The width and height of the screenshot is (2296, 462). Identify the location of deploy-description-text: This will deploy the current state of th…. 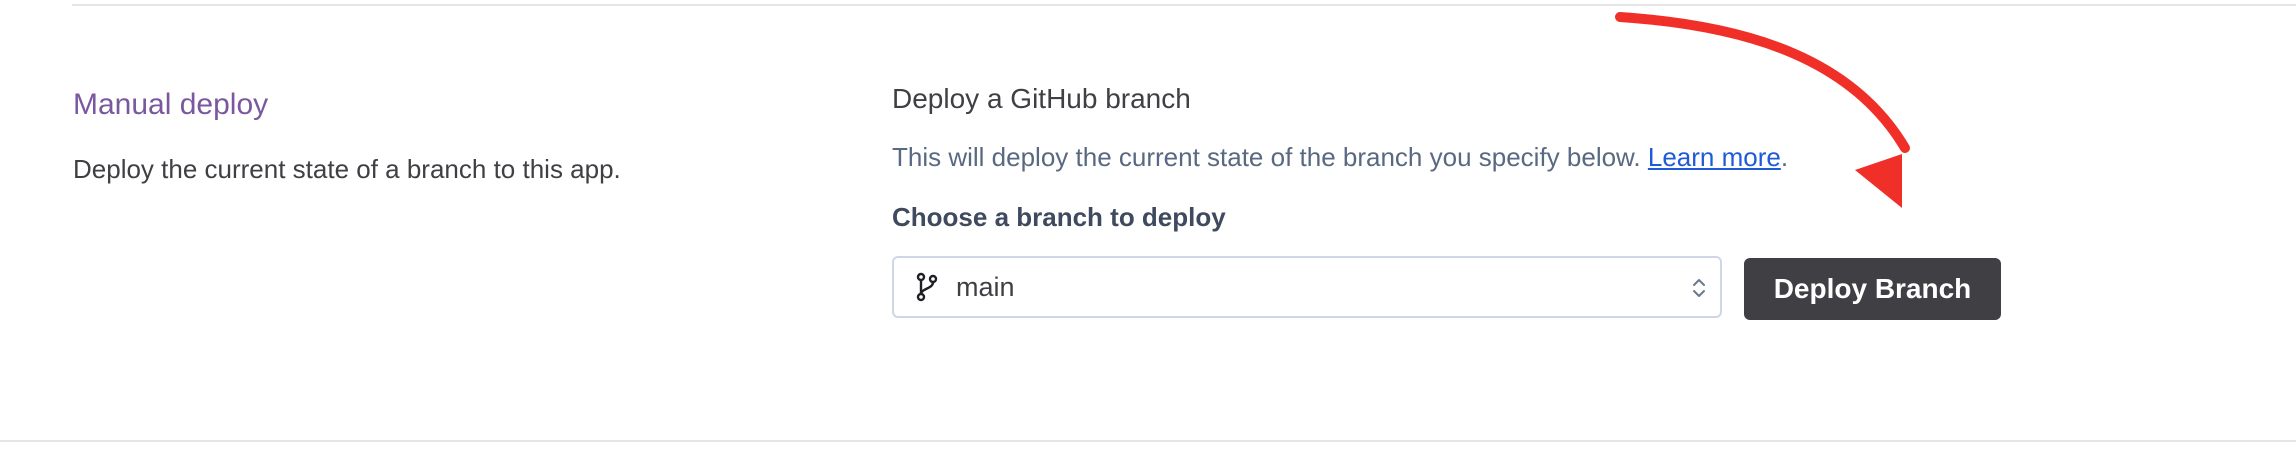
(1266, 157).